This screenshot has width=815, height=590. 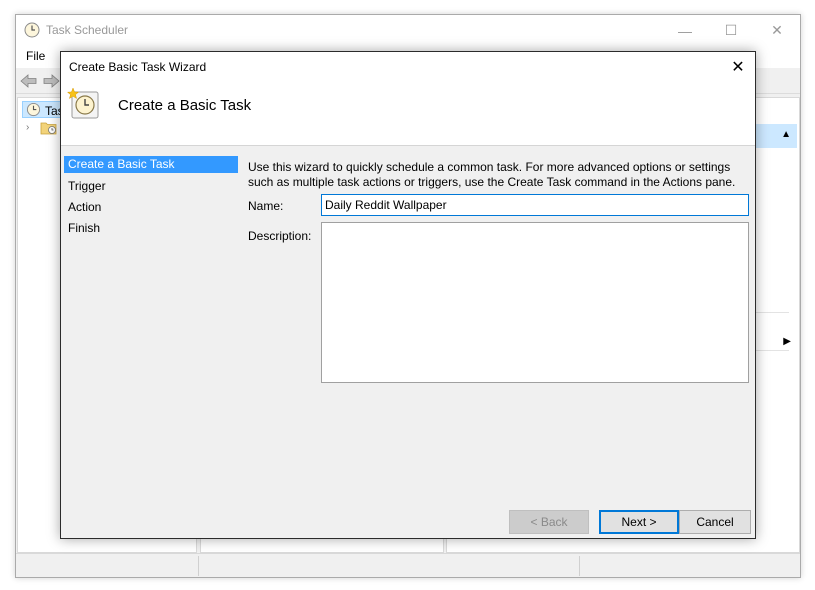 I want to click on name-label: Name:, so click(x=266, y=206).